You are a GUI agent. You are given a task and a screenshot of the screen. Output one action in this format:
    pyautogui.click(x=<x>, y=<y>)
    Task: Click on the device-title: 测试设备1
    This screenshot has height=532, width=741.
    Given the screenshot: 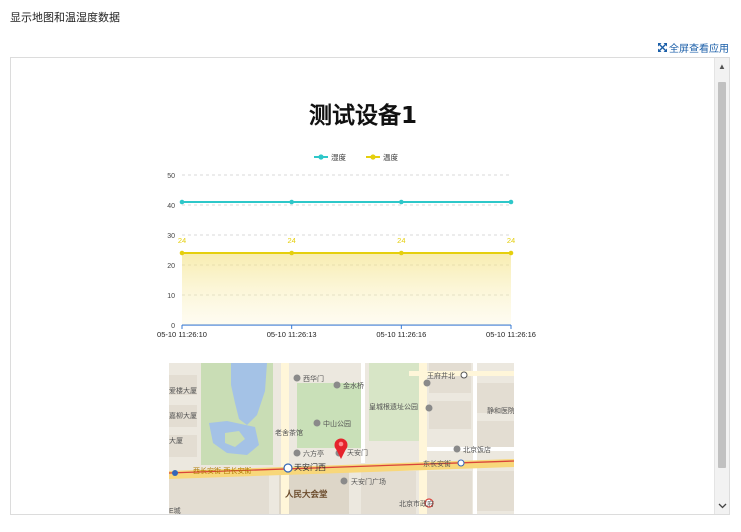 What is the action you would take?
    pyautogui.click(x=362, y=116)
    